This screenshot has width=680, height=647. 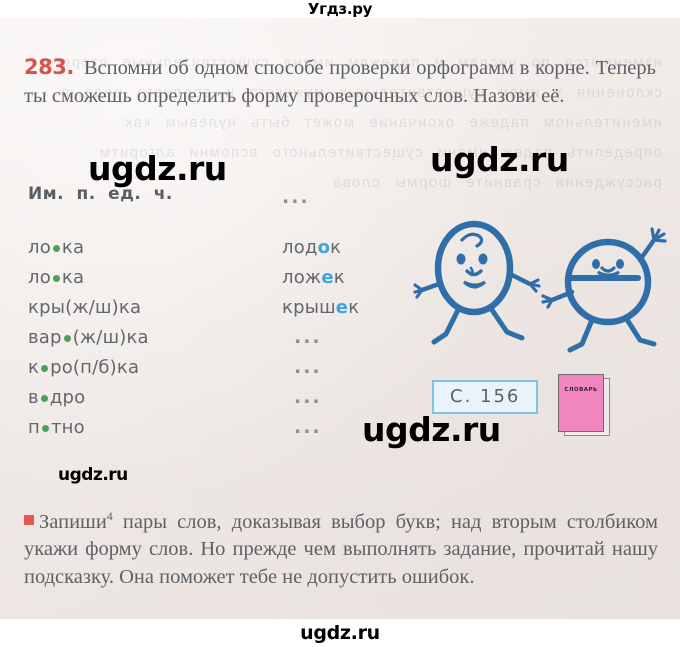 I want to click on page-reference-box: С. 156, so click(x=485, y=397).